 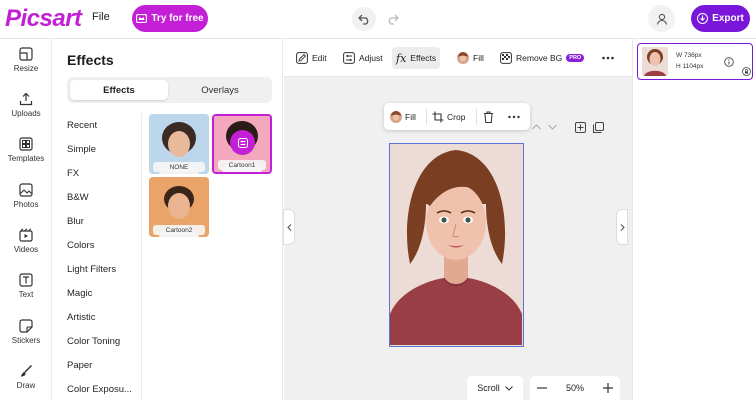 I want to click on chevron-down-icon, so click(x=508, y=388).